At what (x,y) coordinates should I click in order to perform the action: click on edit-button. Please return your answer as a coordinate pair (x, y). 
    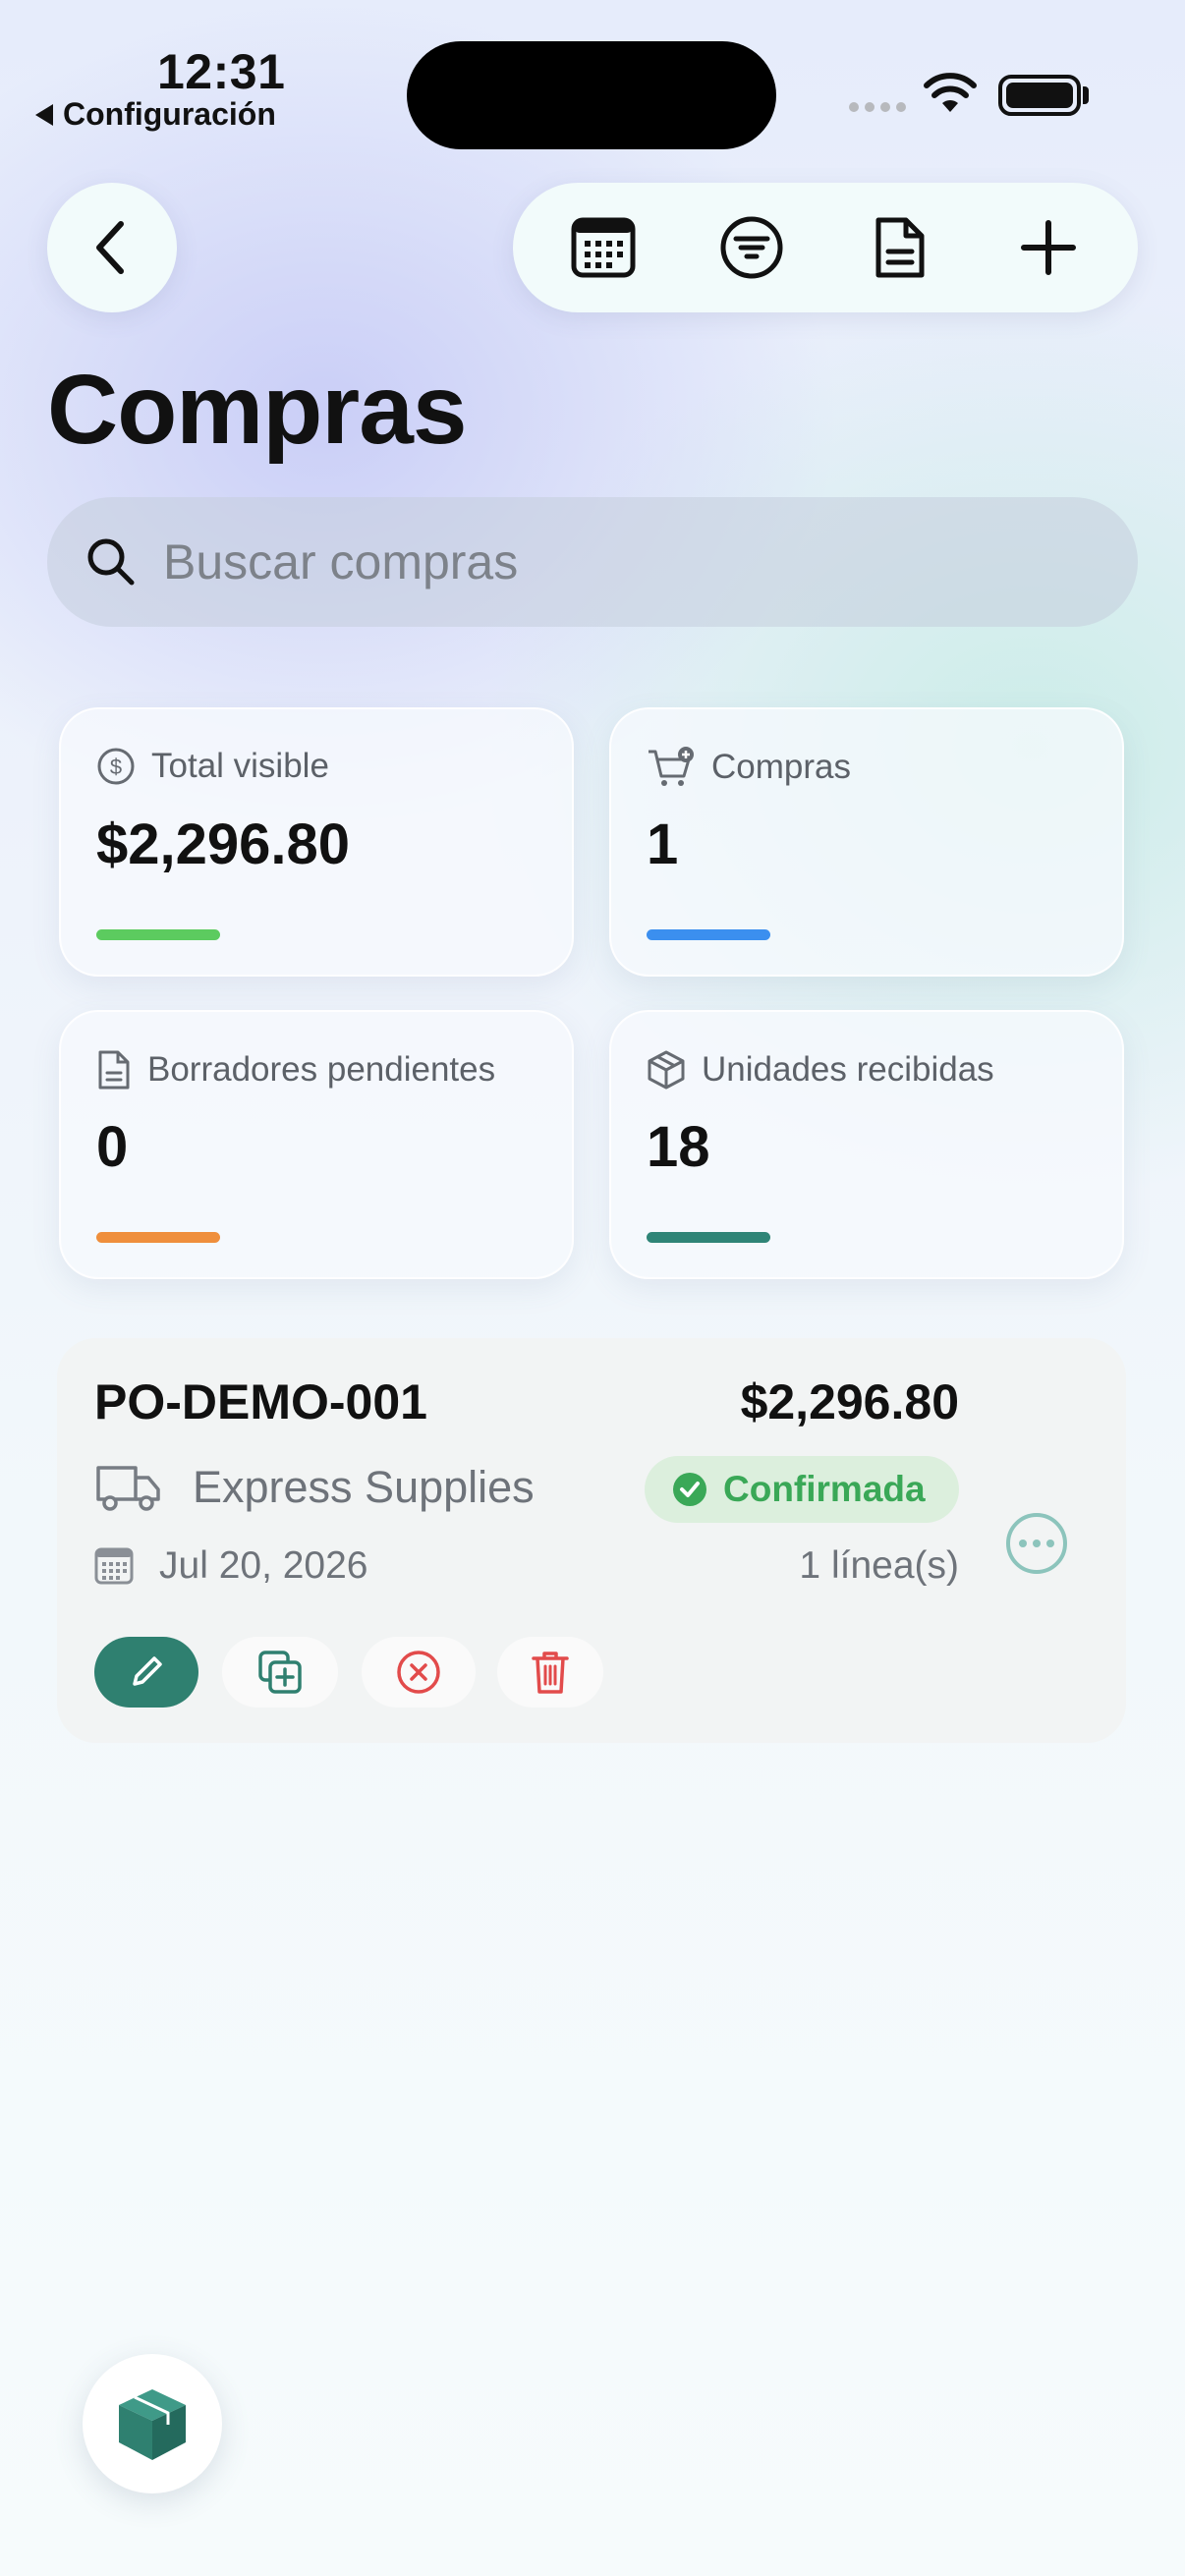
    Looking at the image, I should click on (146, 1672).